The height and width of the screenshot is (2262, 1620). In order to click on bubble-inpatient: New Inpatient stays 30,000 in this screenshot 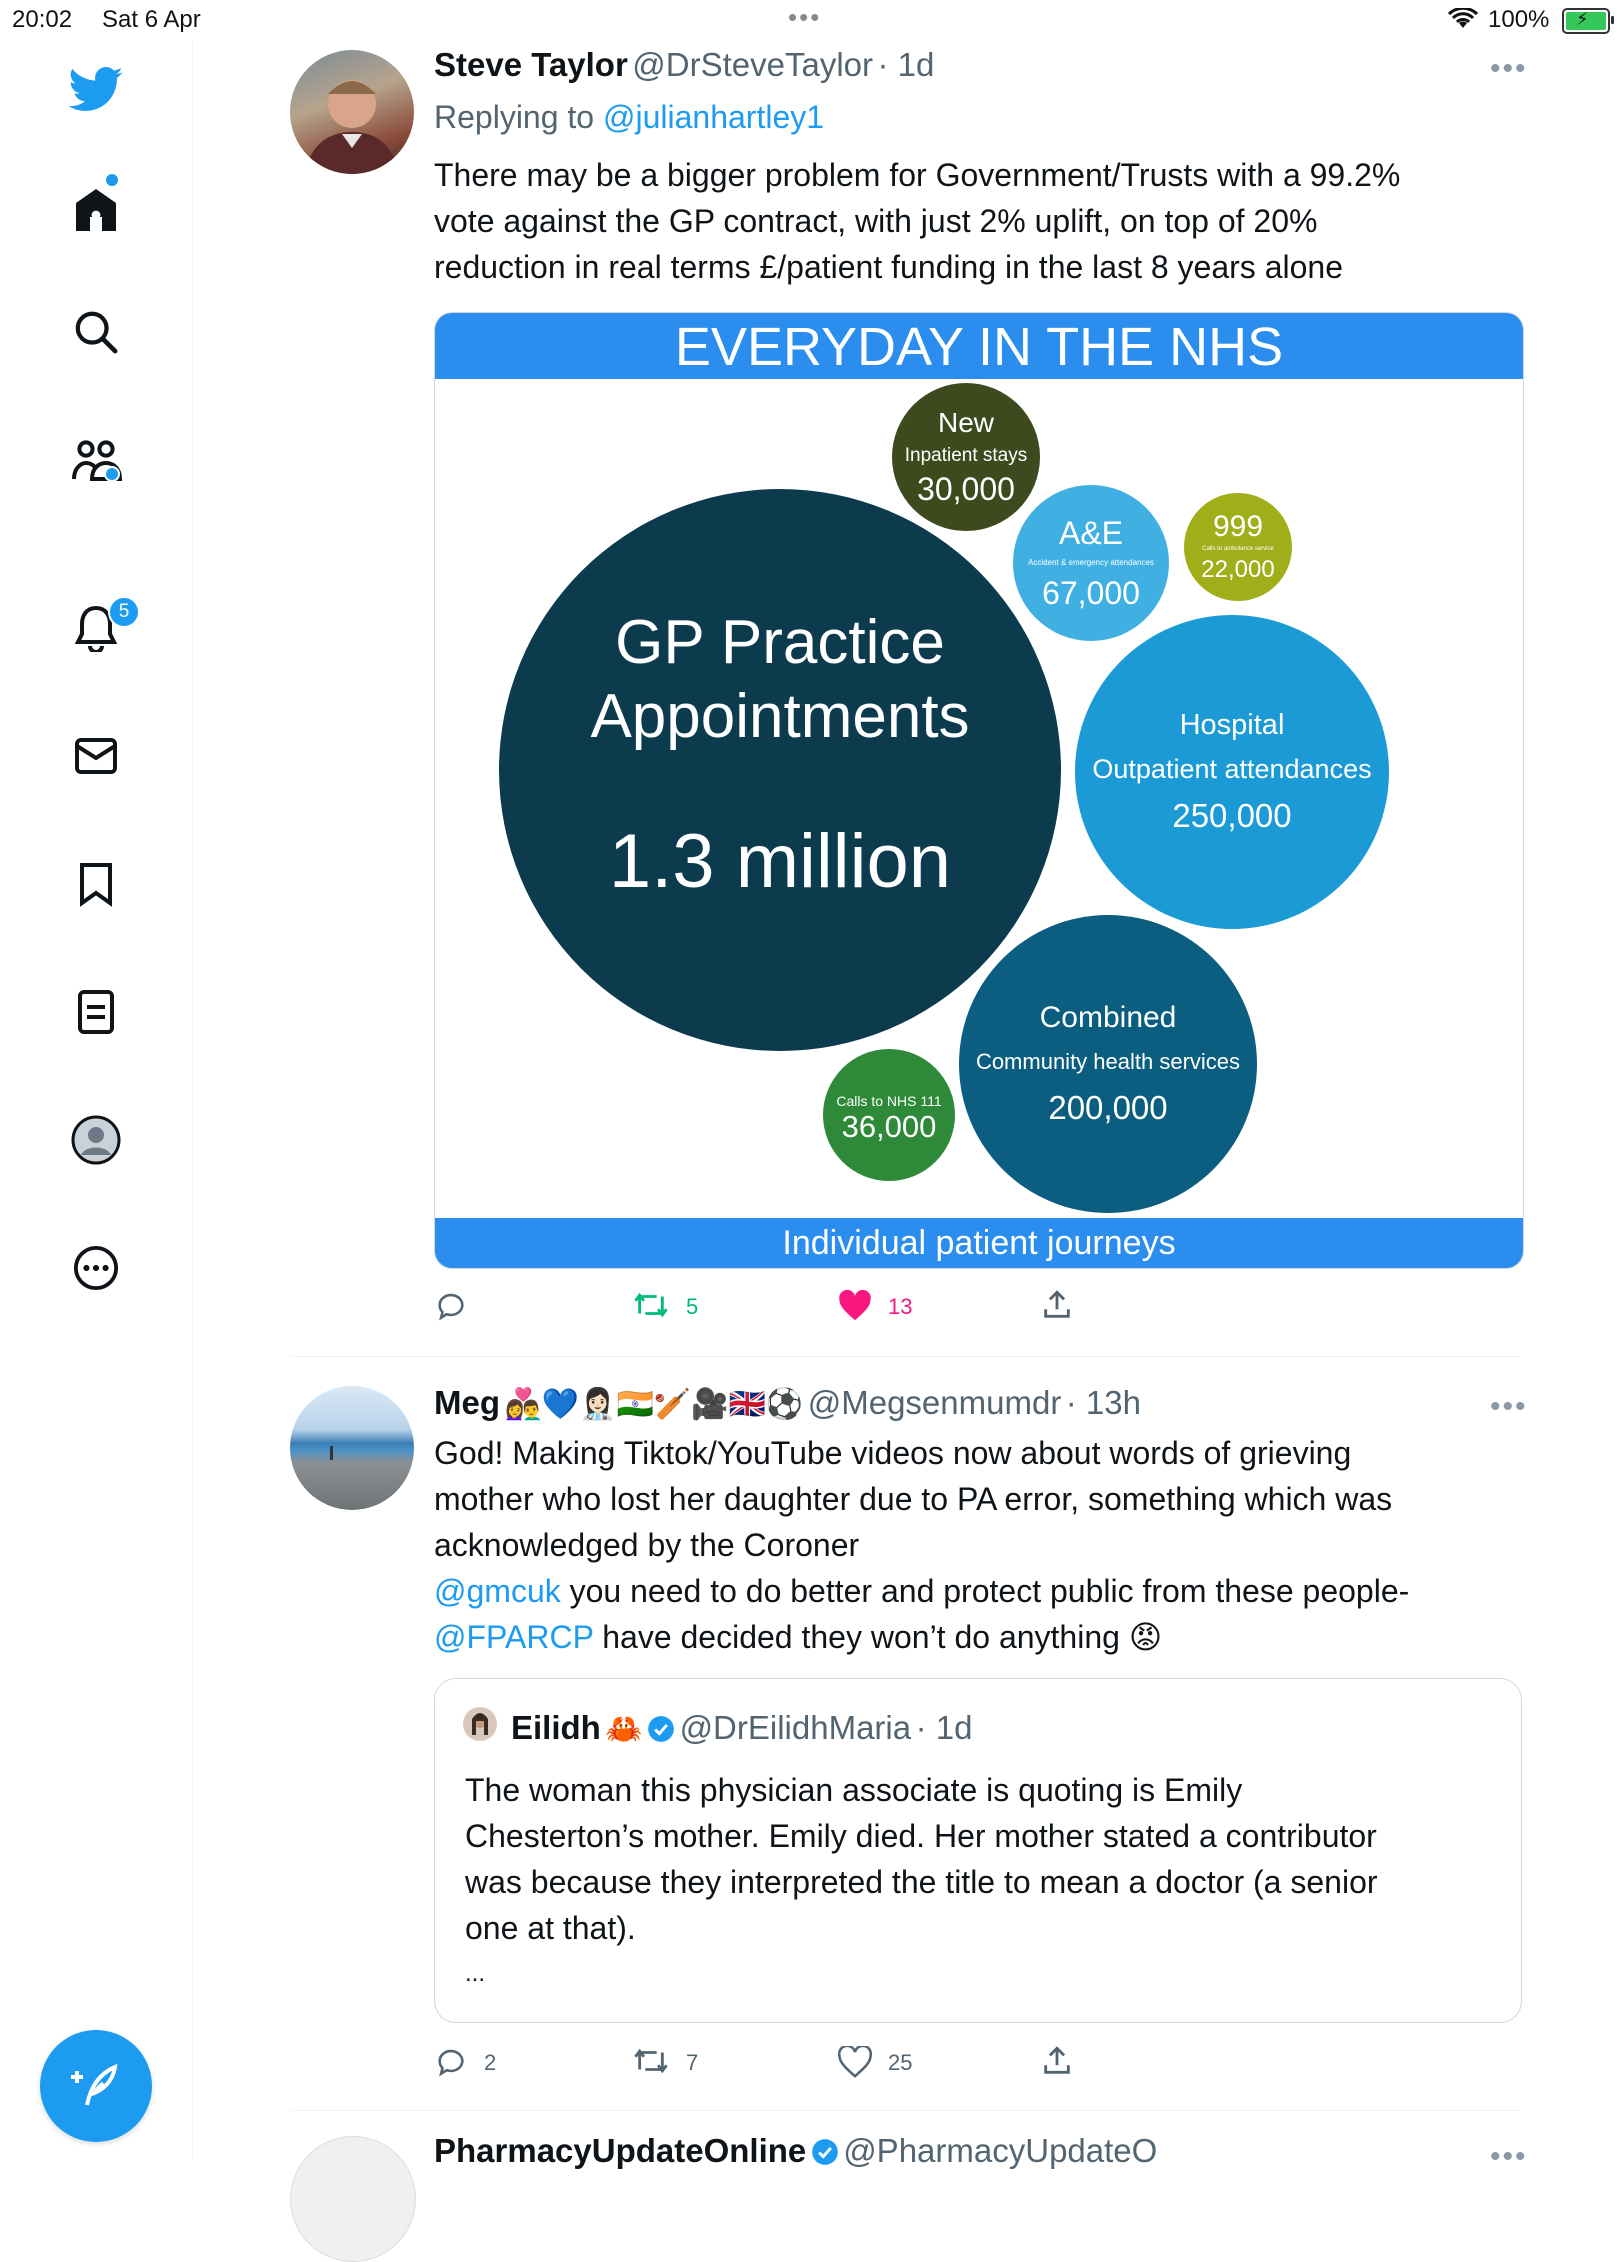, I will do `click(966, 457)`.